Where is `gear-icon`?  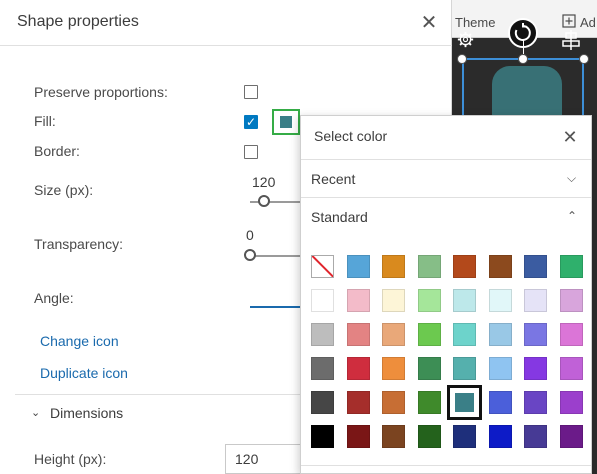
gear-icon is located at coordinates (465, 39).